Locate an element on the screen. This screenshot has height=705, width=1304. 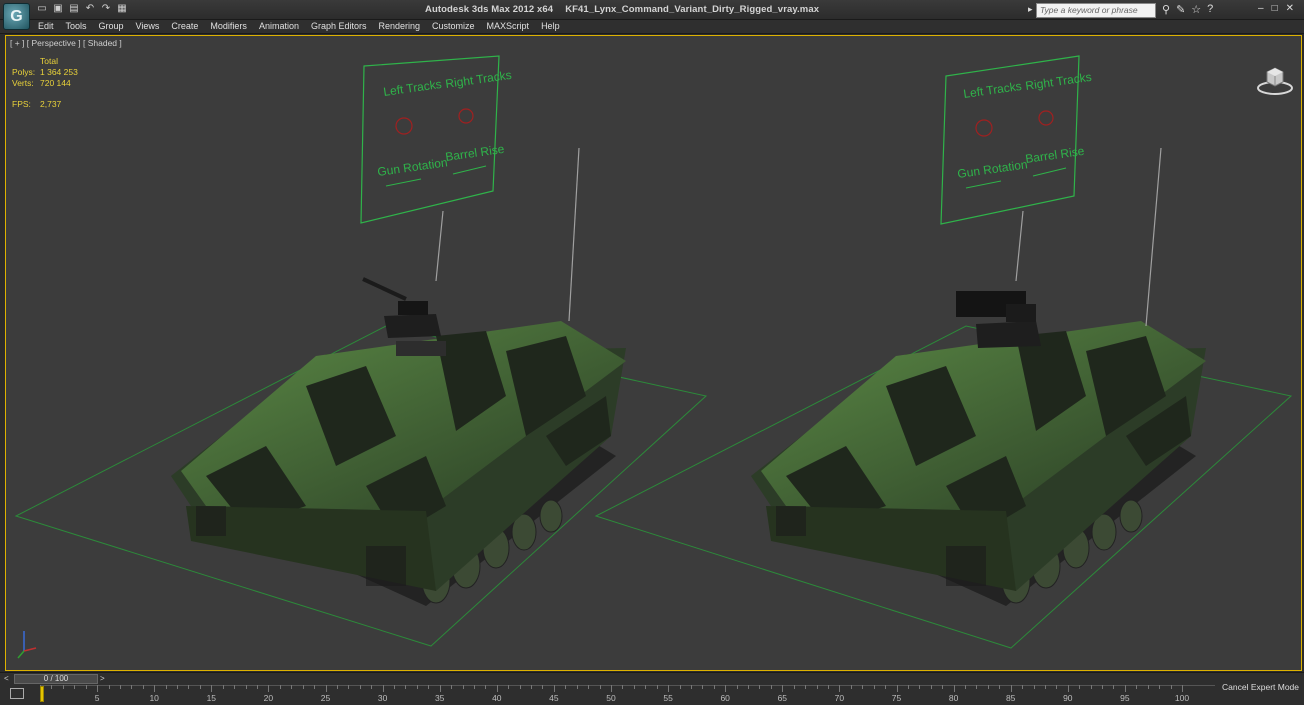
menu-help: Help is located at coordinates (550, 26).